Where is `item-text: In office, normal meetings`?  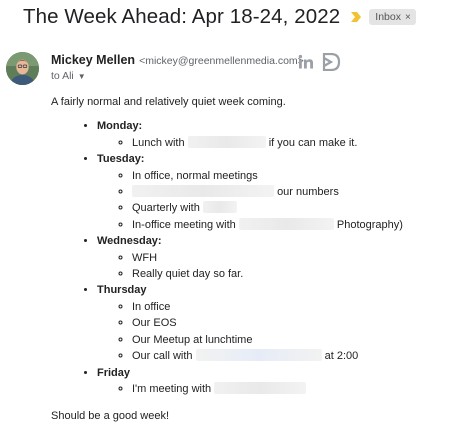 item-text: In office, normal meetings is located at coordinates (195, 175).